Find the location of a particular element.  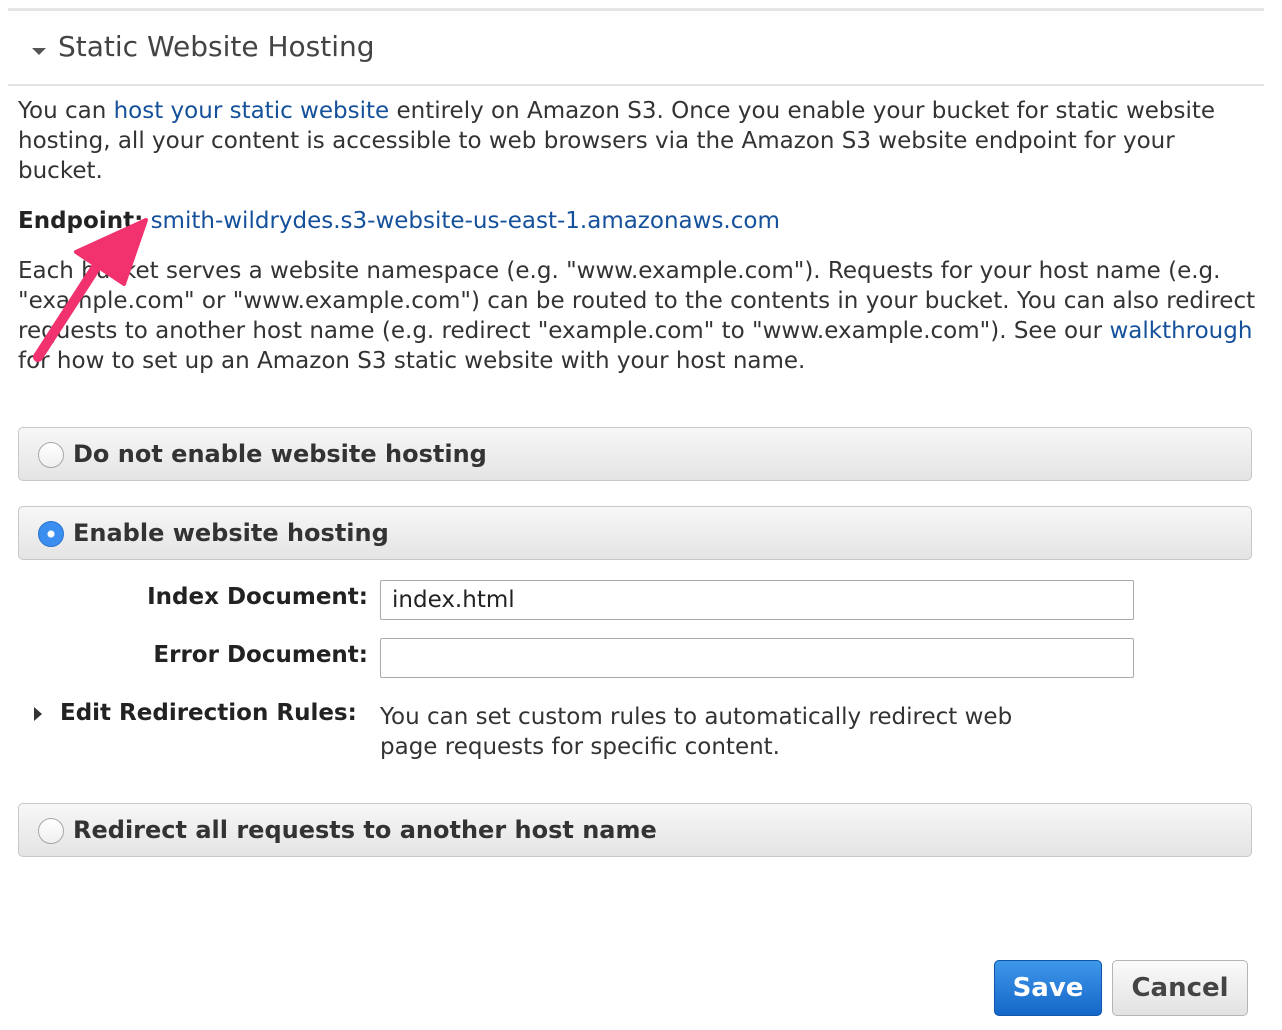

error-document-label: Error Document: is located at coordinates (260, 655).